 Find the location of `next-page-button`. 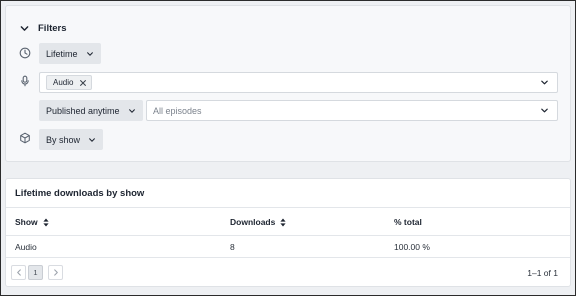

next-page-button is located at coordinates (55, 272).